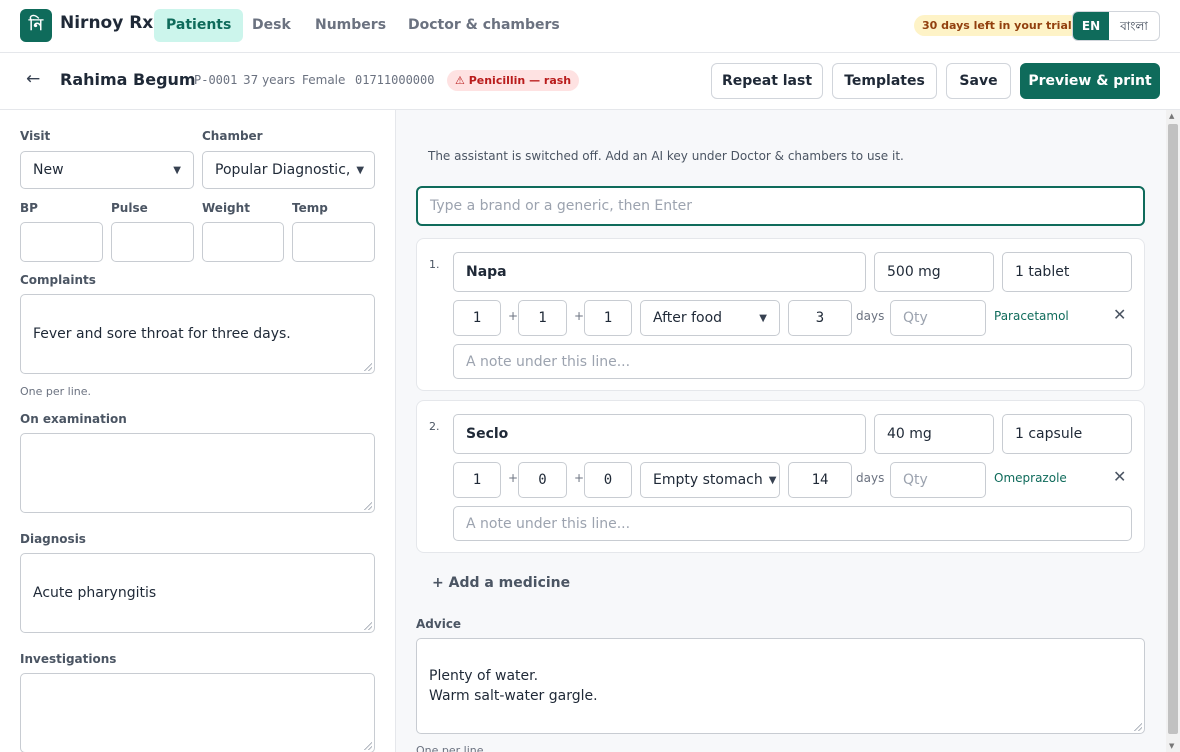  I want to click on brand-input: Napa, so click(659, 272).